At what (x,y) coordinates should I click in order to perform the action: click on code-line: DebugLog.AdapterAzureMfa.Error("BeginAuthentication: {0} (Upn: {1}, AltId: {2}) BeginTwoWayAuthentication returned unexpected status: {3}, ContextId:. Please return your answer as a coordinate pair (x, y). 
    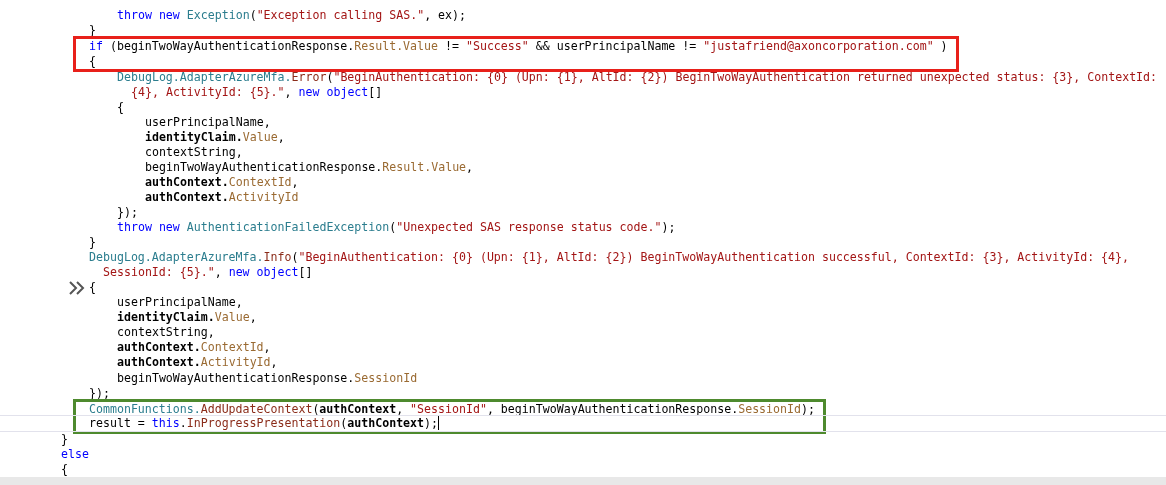
    Looking at the image, I should click on (637, 76).